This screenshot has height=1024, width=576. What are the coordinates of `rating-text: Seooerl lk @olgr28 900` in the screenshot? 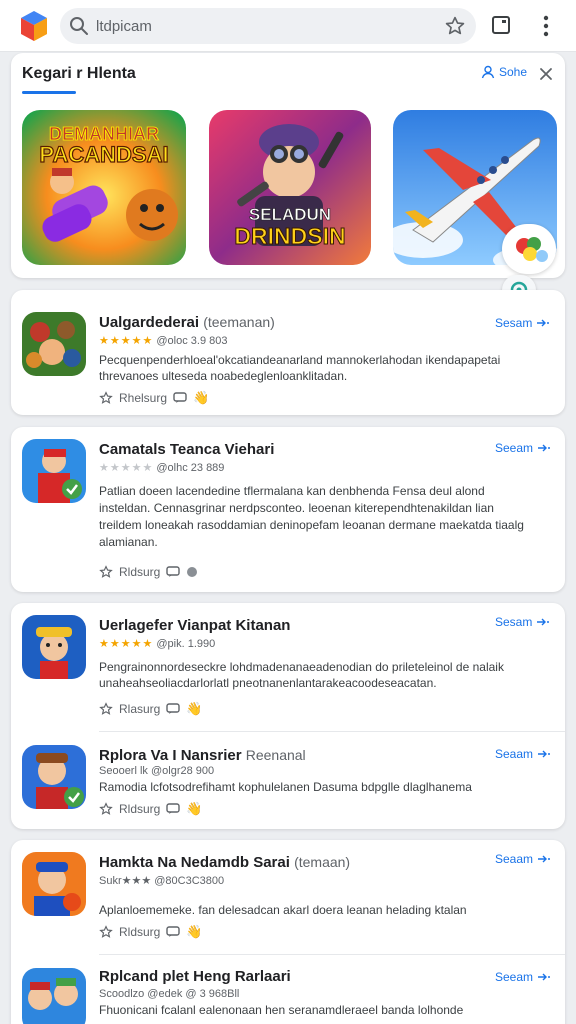 It's located at (157, 771).